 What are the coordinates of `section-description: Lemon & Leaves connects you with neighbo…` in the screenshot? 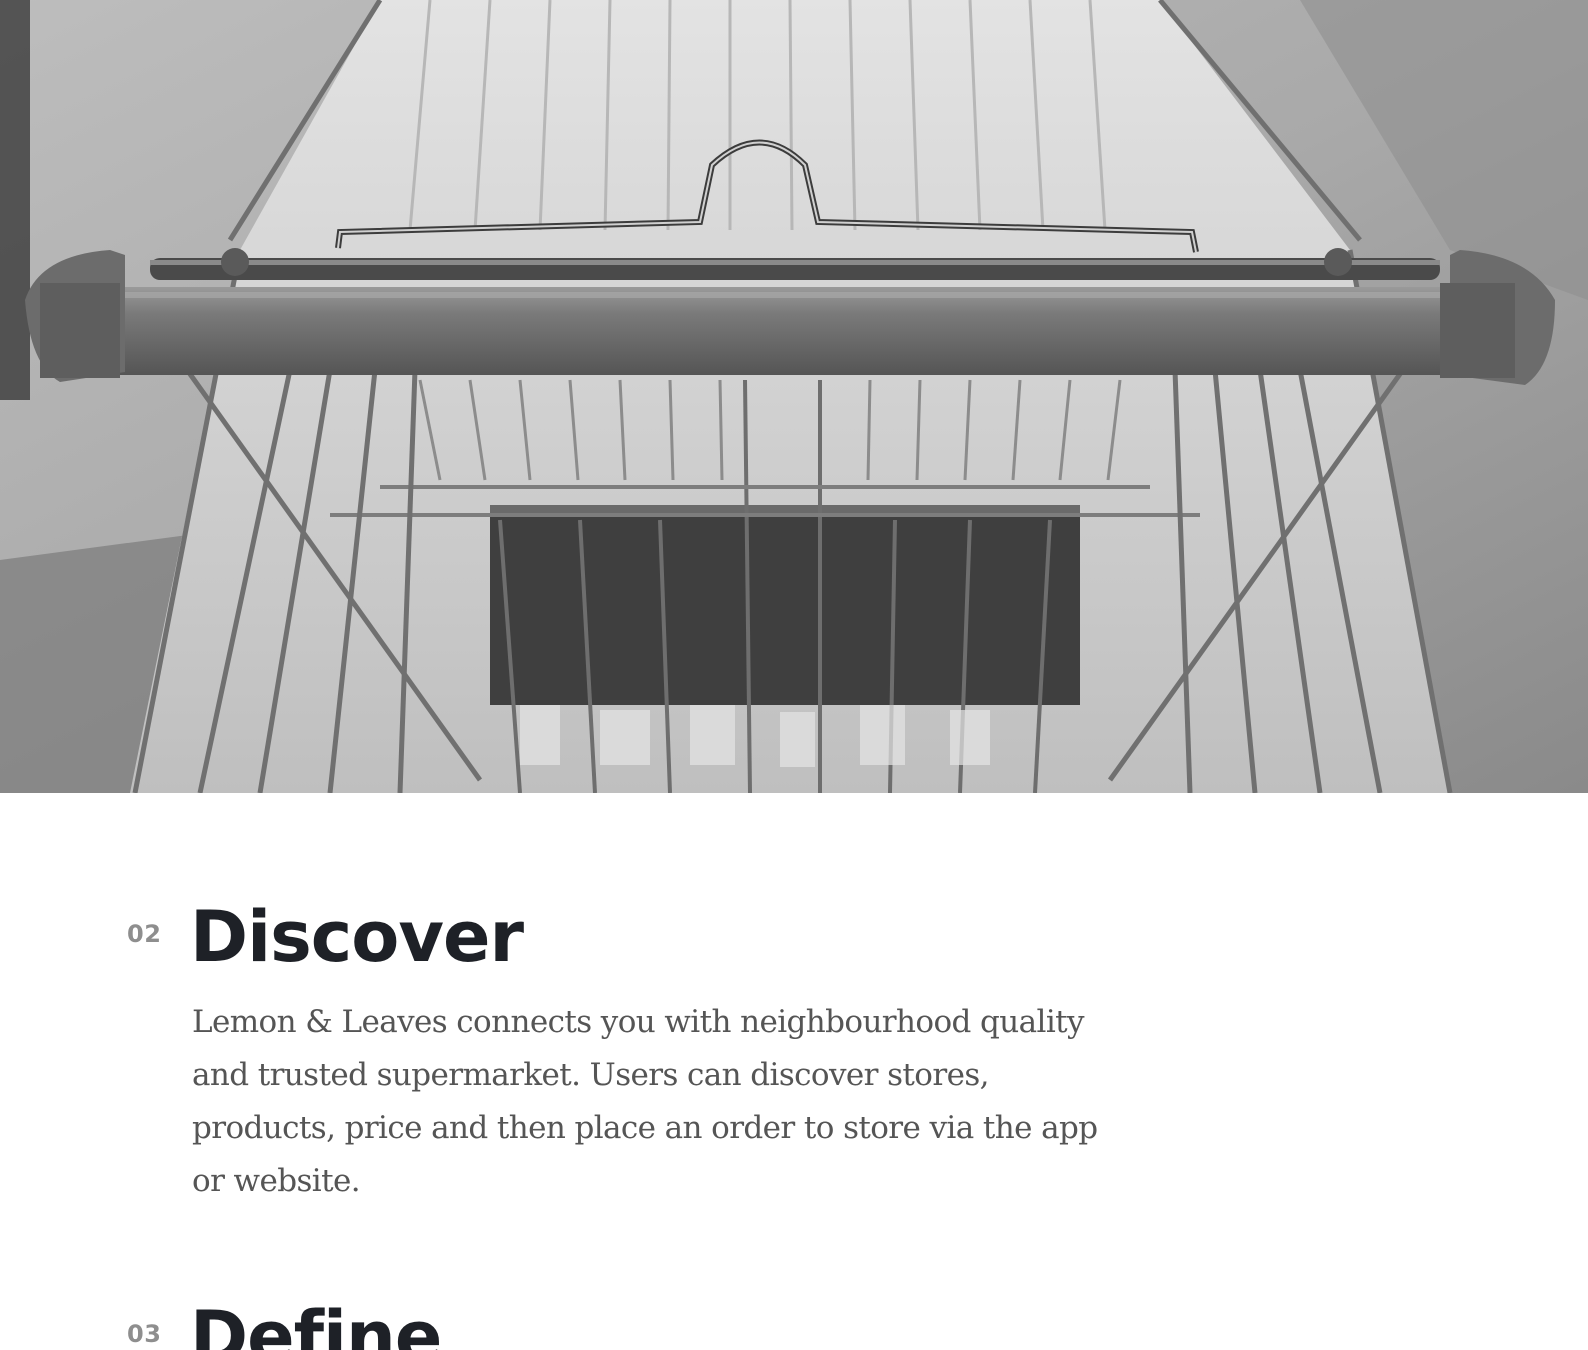 It's located at (645, 1101).